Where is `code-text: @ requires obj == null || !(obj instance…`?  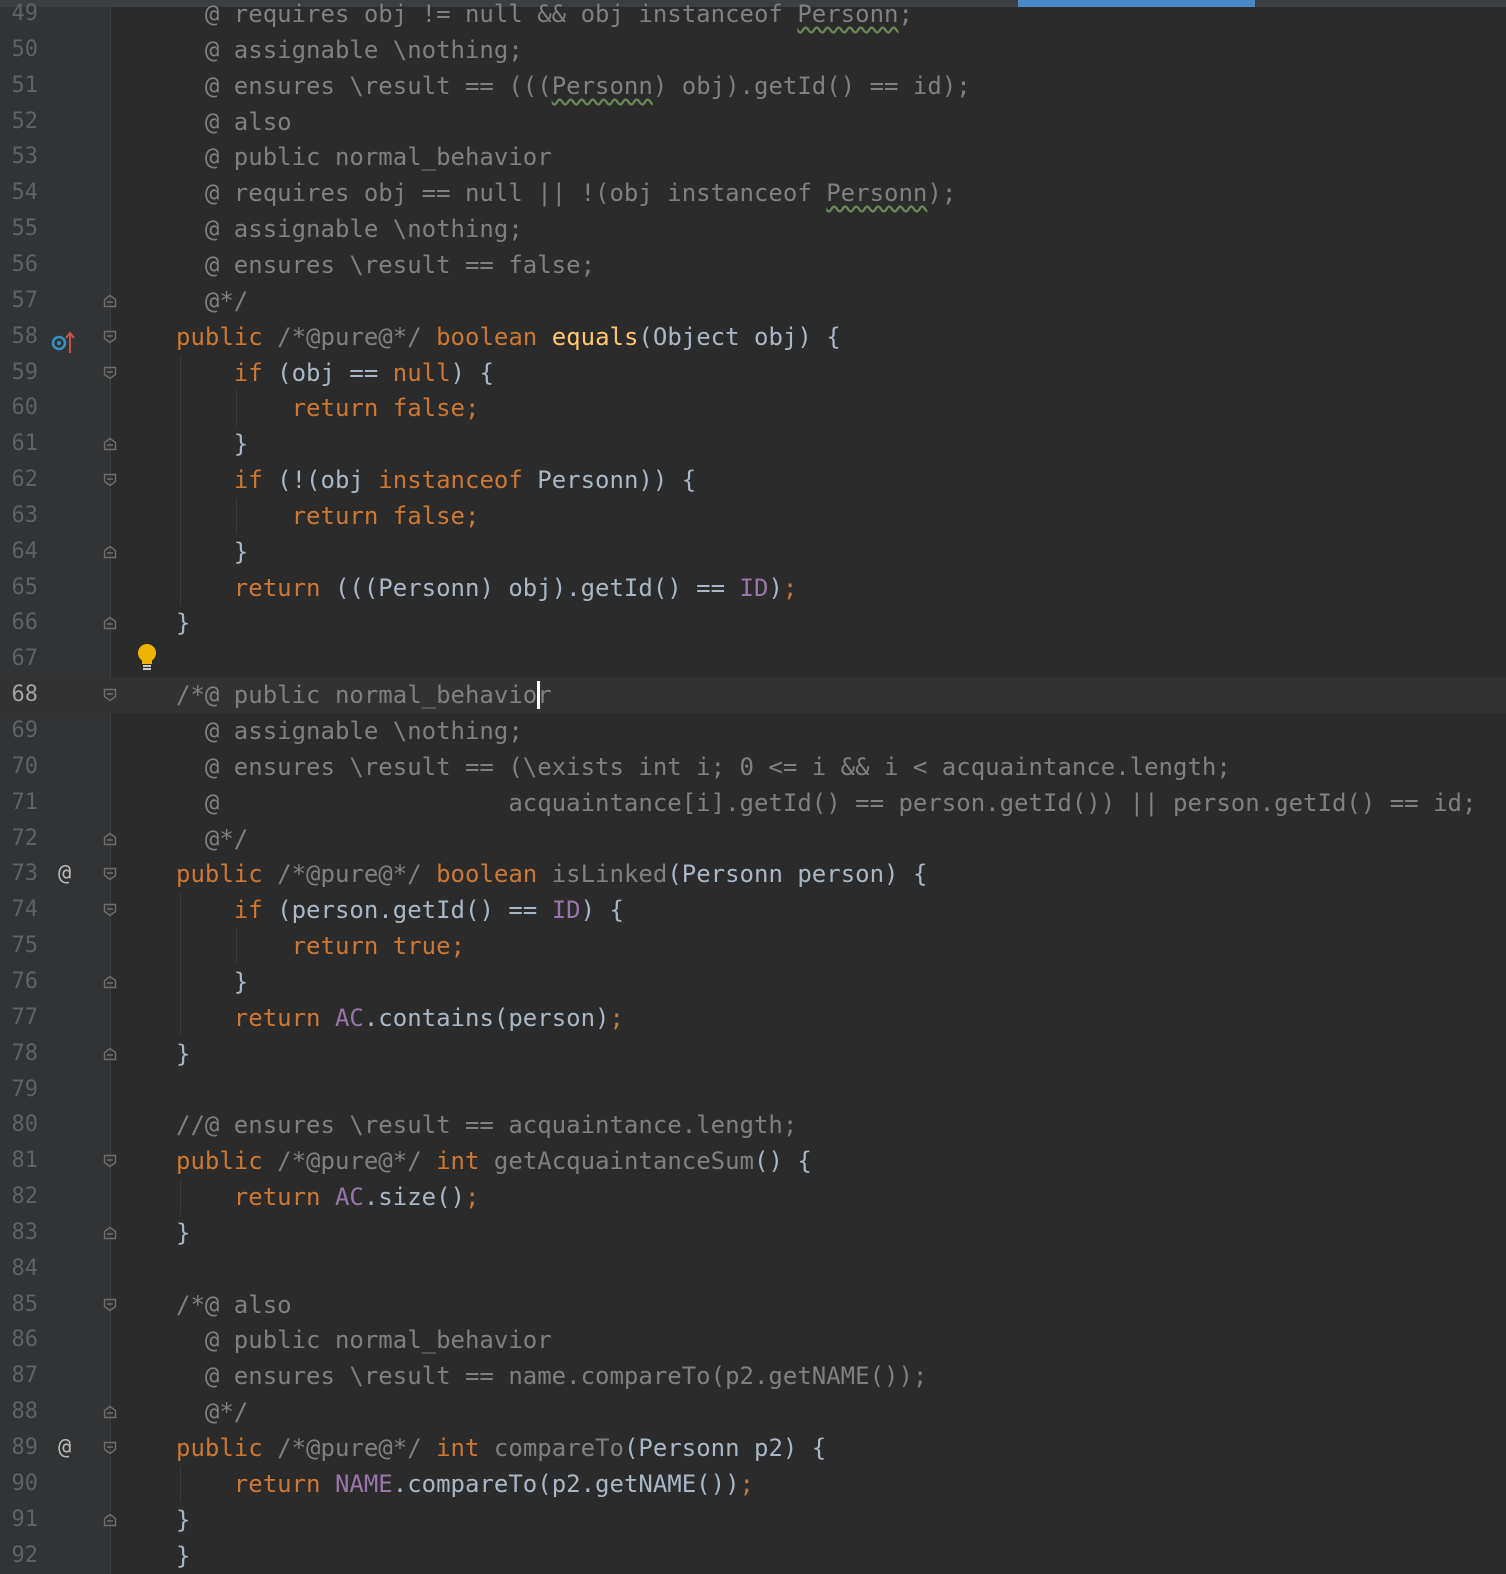 code-text: @ requires obj == null || !(obj instance… is located at coordinates (566, 193).